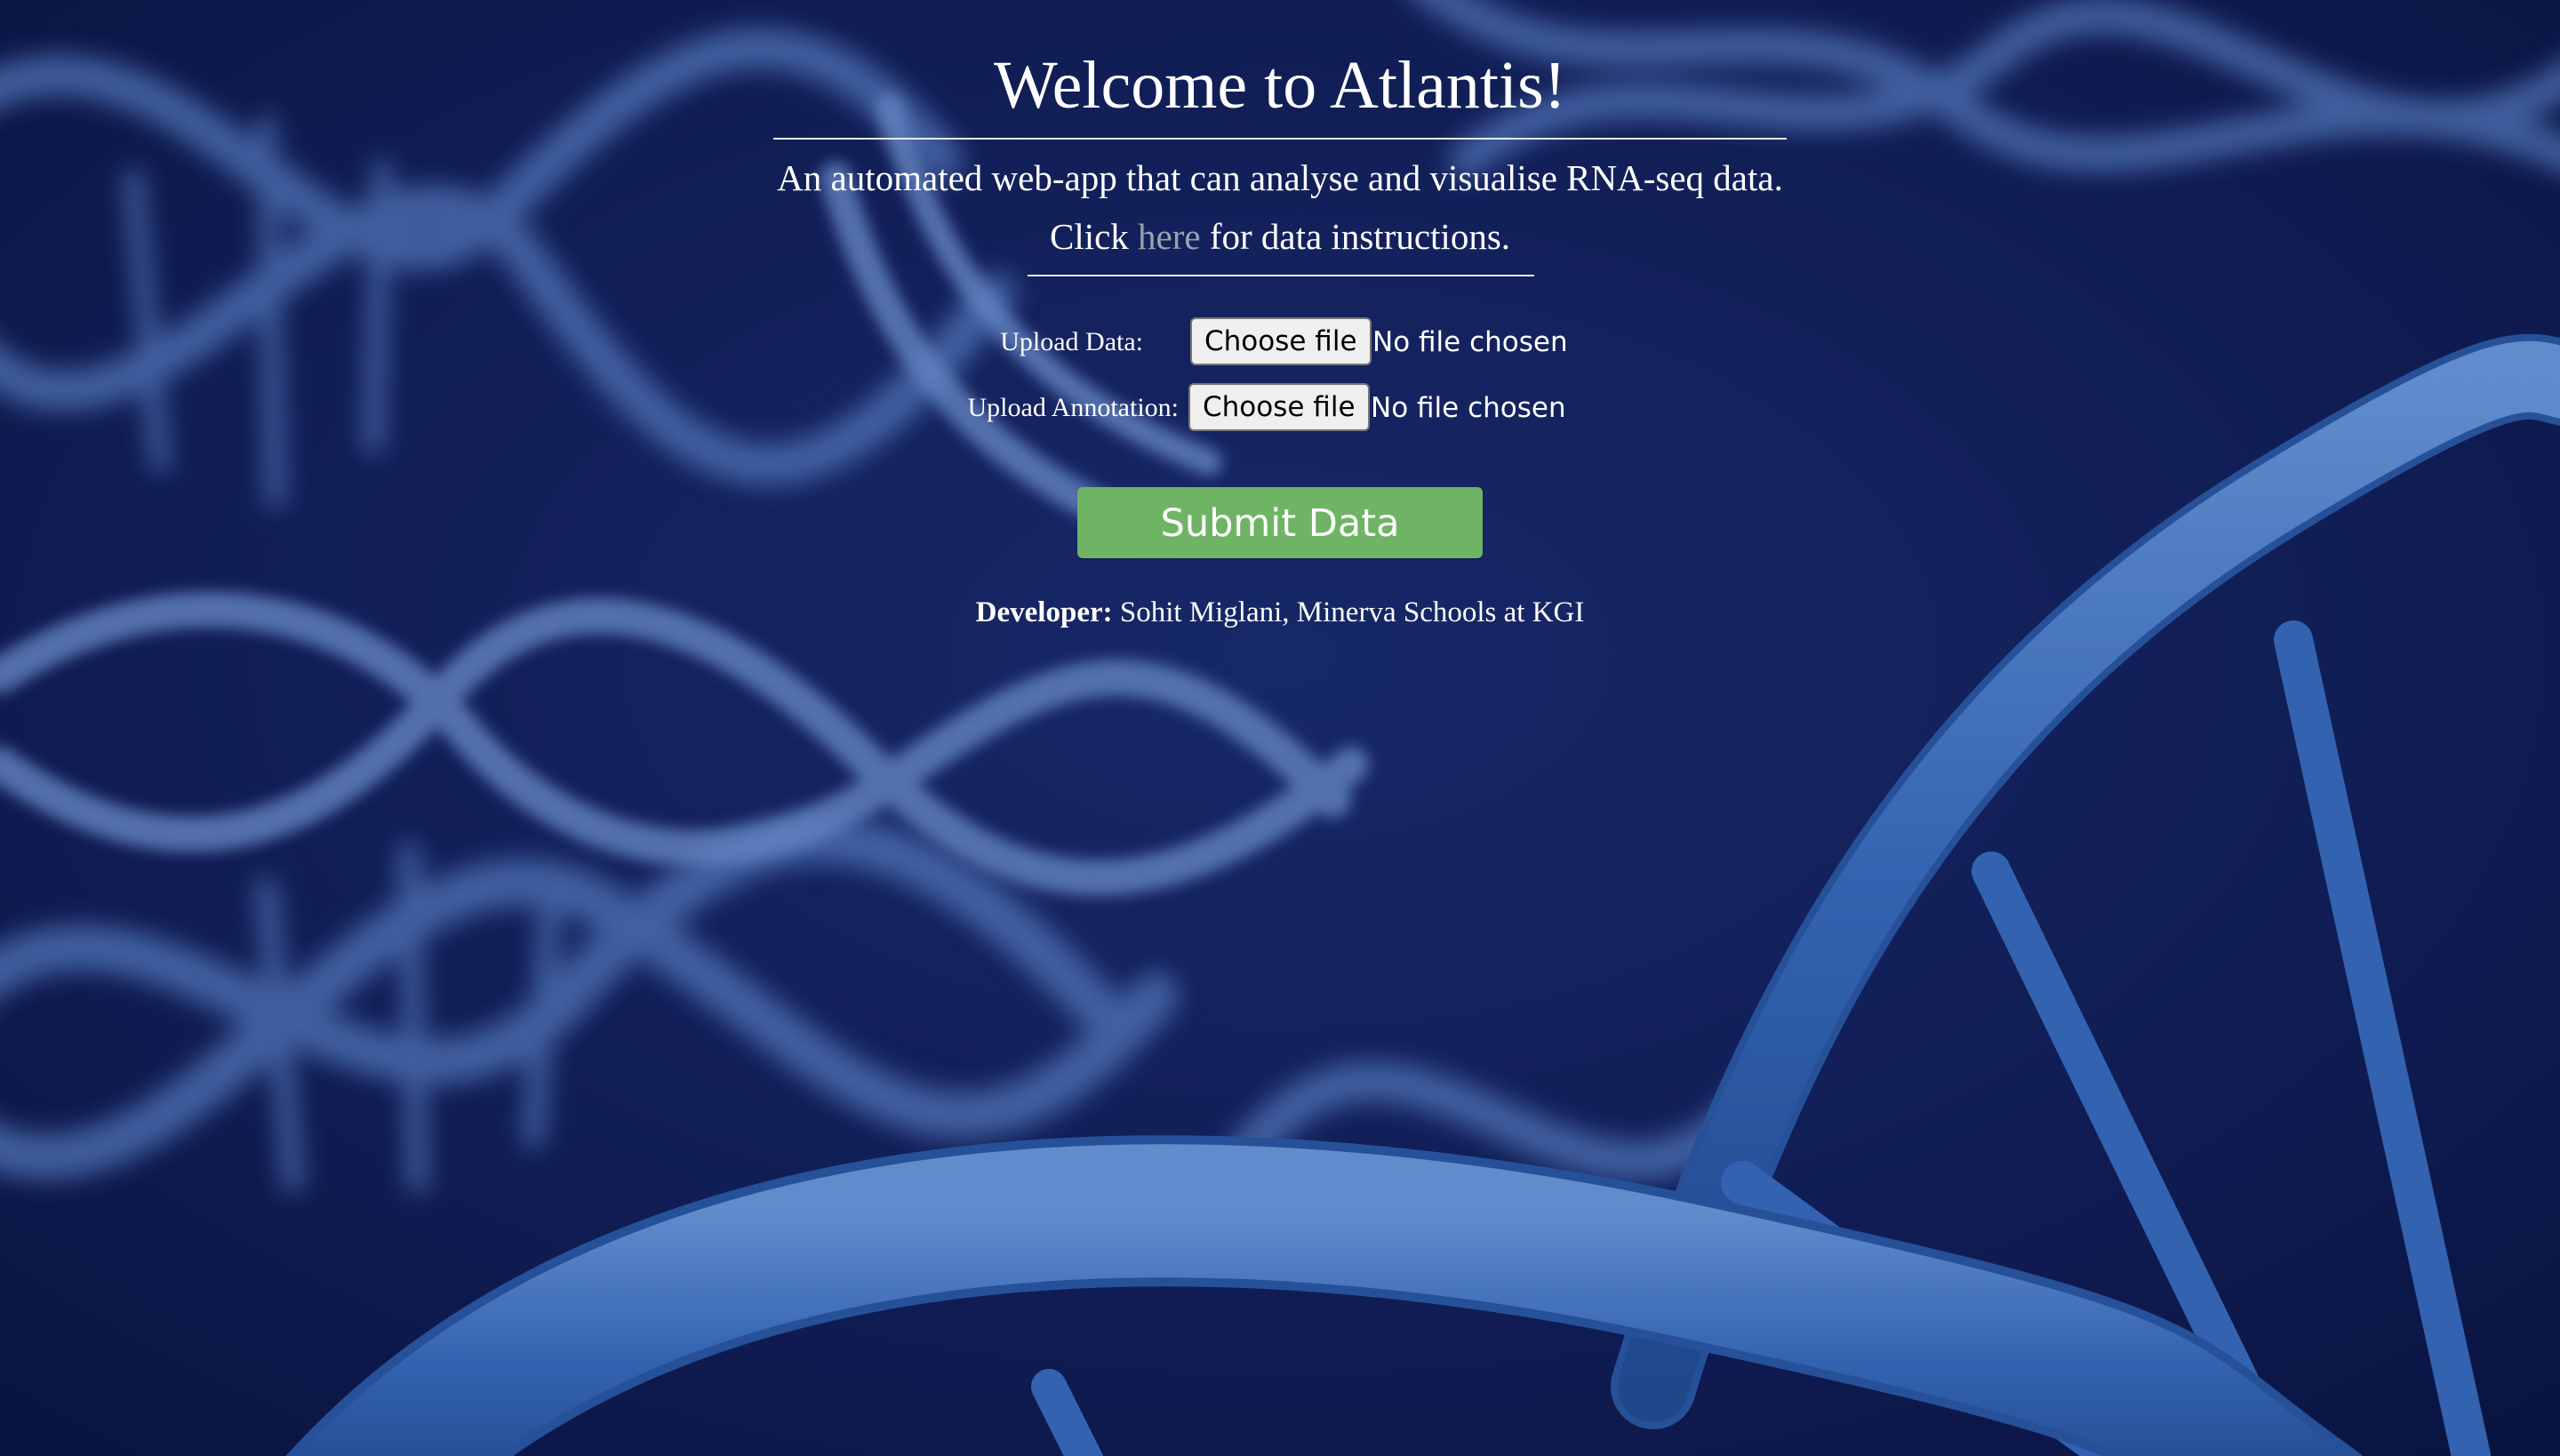 The width and height of the screenshot is (2560, 1456). I want to click on upload-data-file-status: No file chosen, so click(1470, 342).